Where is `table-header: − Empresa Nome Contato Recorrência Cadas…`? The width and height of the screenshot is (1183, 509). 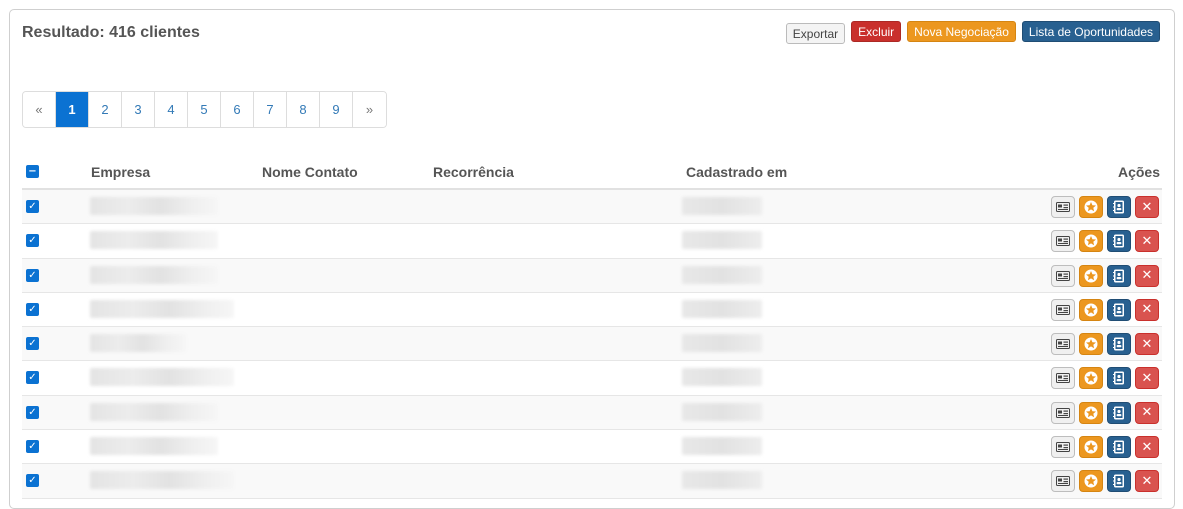
table-header: − Empresa Nome Contato Recorrência Cadas… is located at coordinates (592, 175).